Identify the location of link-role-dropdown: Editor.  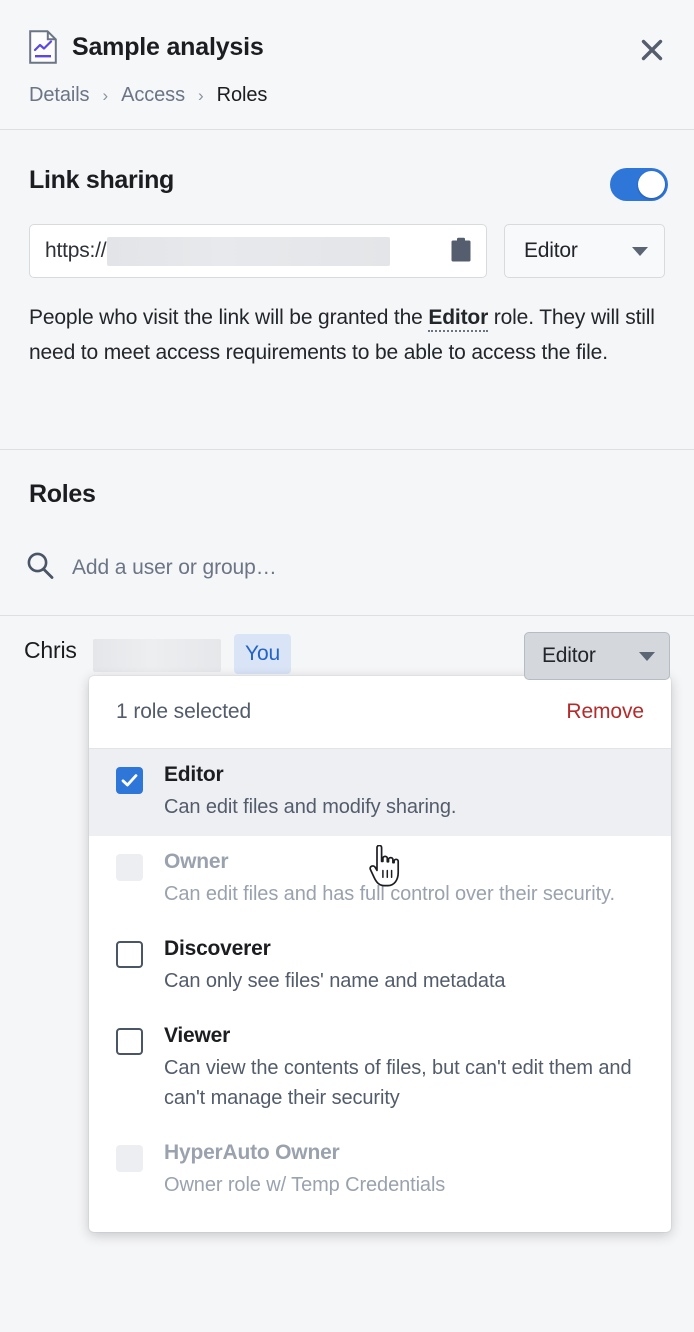
(584, 251).